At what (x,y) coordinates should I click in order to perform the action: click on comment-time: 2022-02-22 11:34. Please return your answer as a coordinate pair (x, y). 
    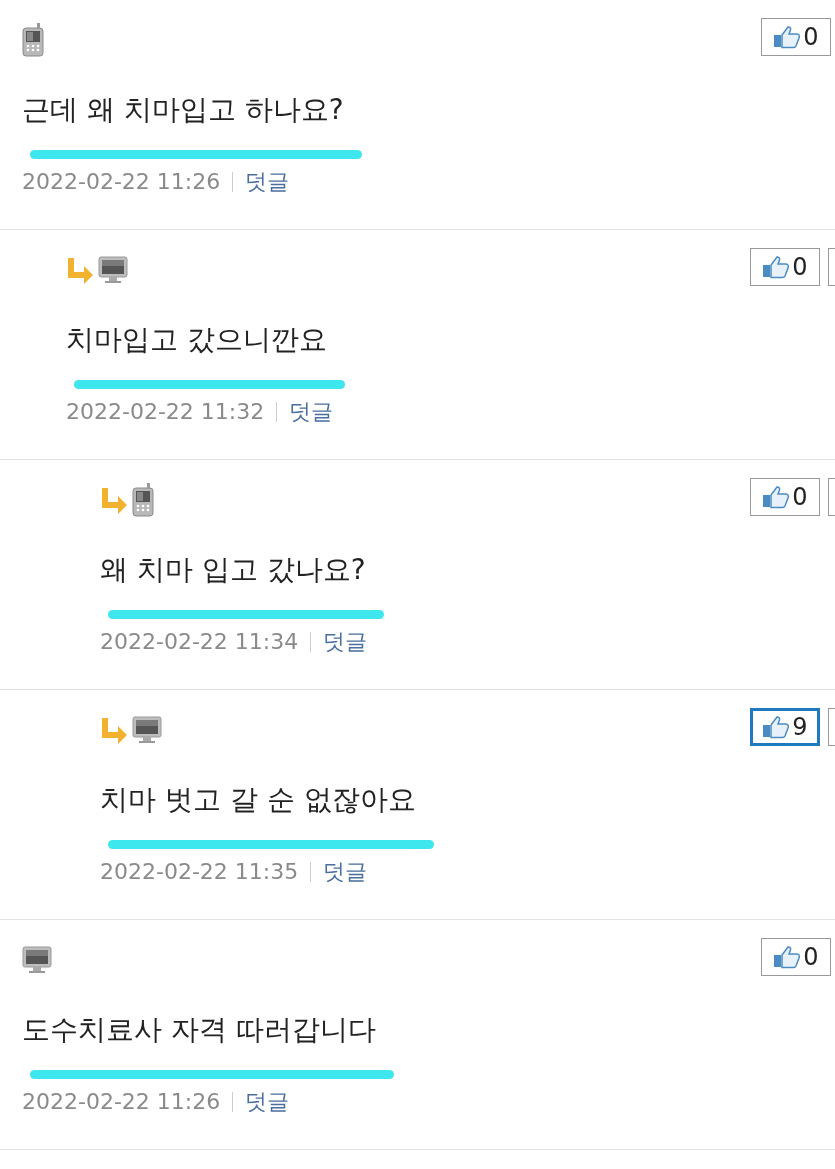
    Looking at the image, I should click on (199, 642).